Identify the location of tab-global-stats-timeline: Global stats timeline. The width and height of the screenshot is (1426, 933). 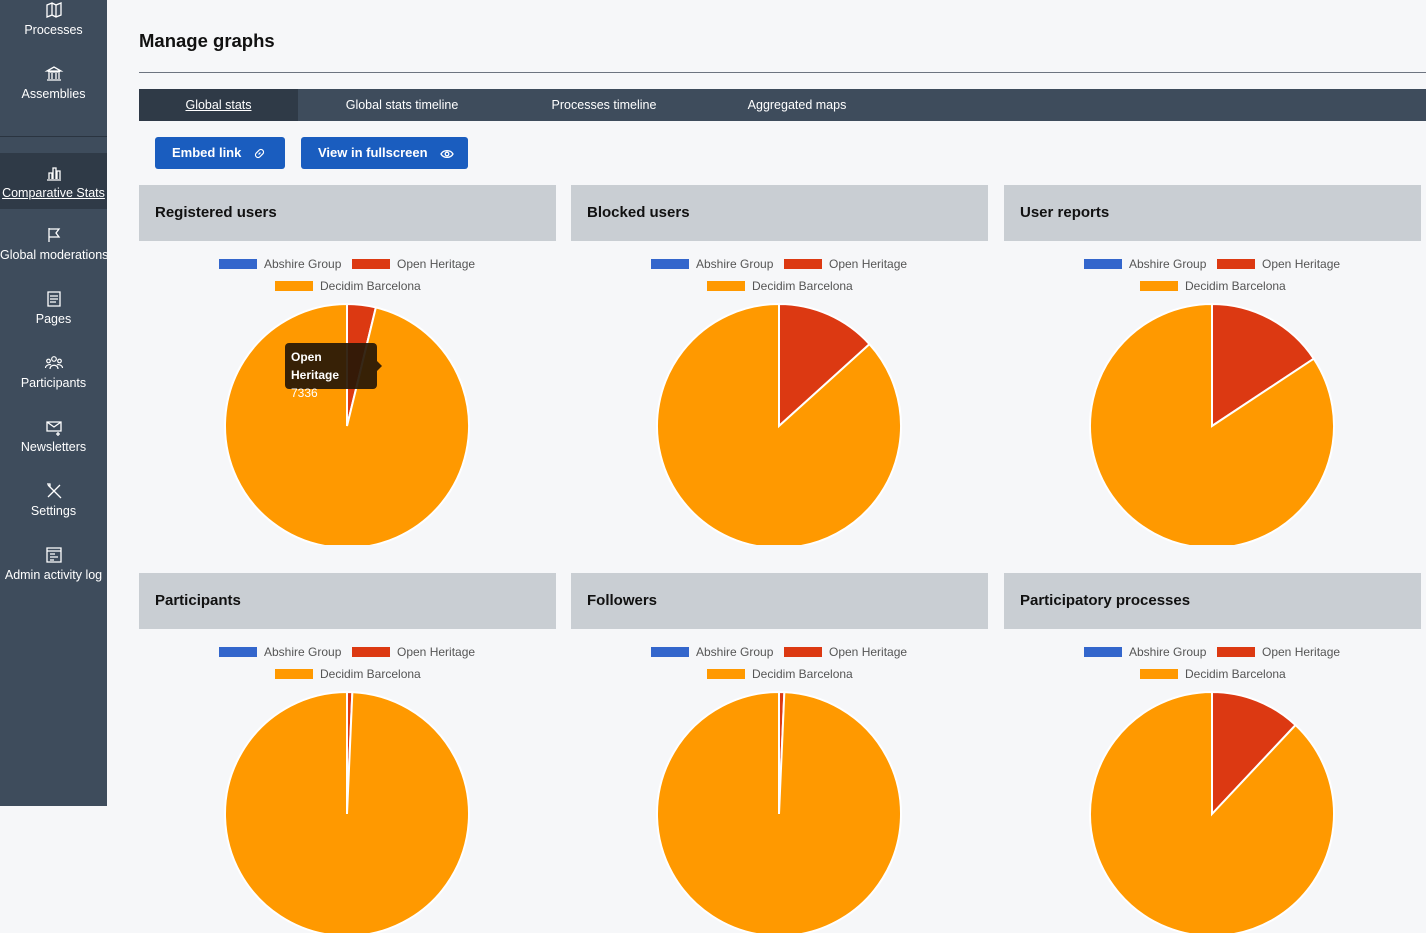
(402, 105).